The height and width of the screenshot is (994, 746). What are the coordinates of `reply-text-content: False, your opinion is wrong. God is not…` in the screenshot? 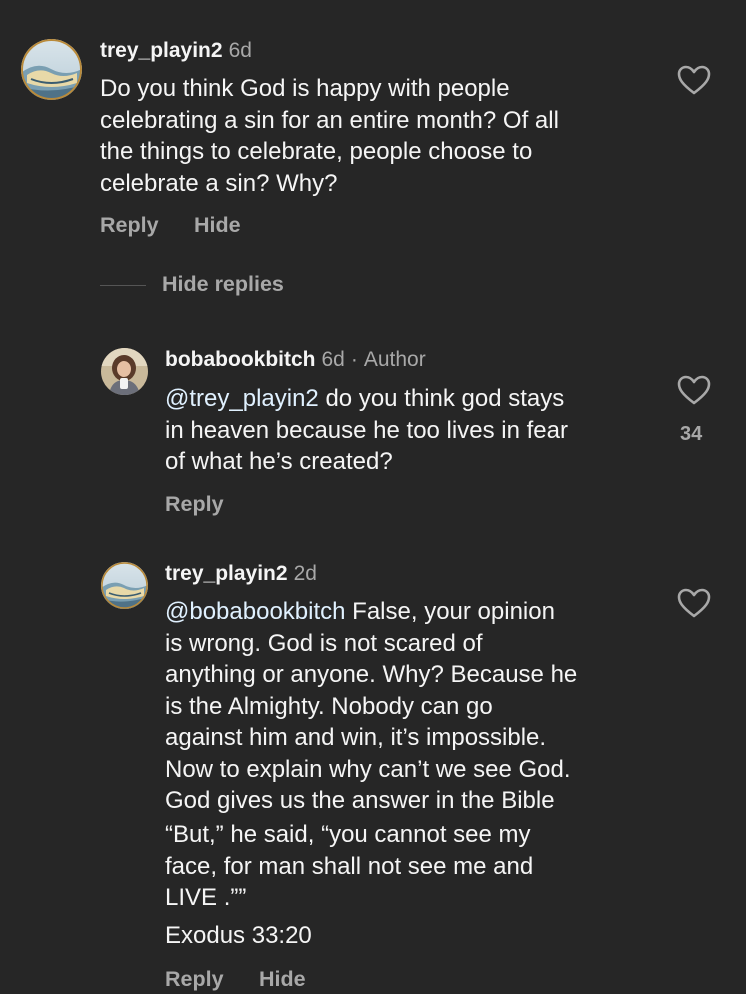 It's located at (371, 706).